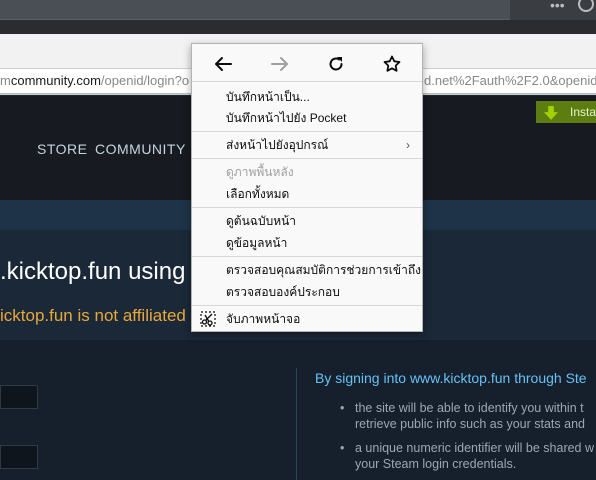 Image resolution: width=596 pixels, height=480 pixels. I want to click on install-steam-button: Insta, so click(566, 112).